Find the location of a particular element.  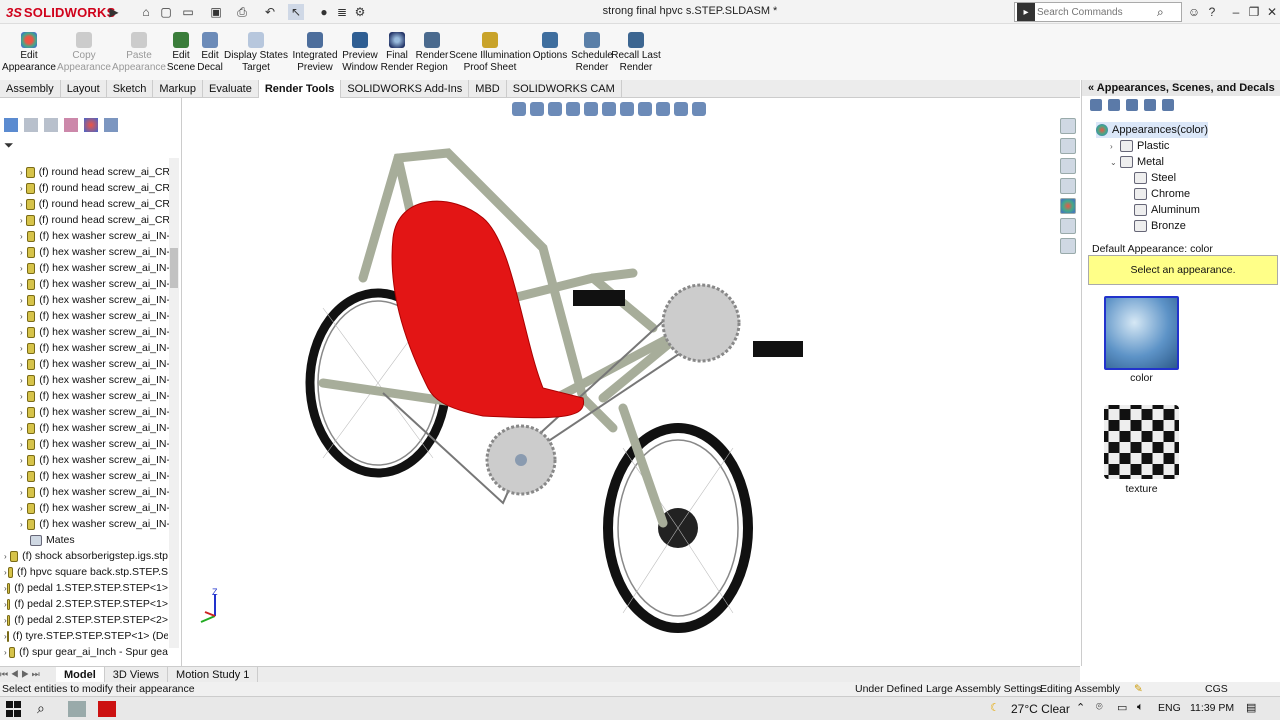

recall-last-render-button: Recall Last Render is located at coordinates (636, 53).